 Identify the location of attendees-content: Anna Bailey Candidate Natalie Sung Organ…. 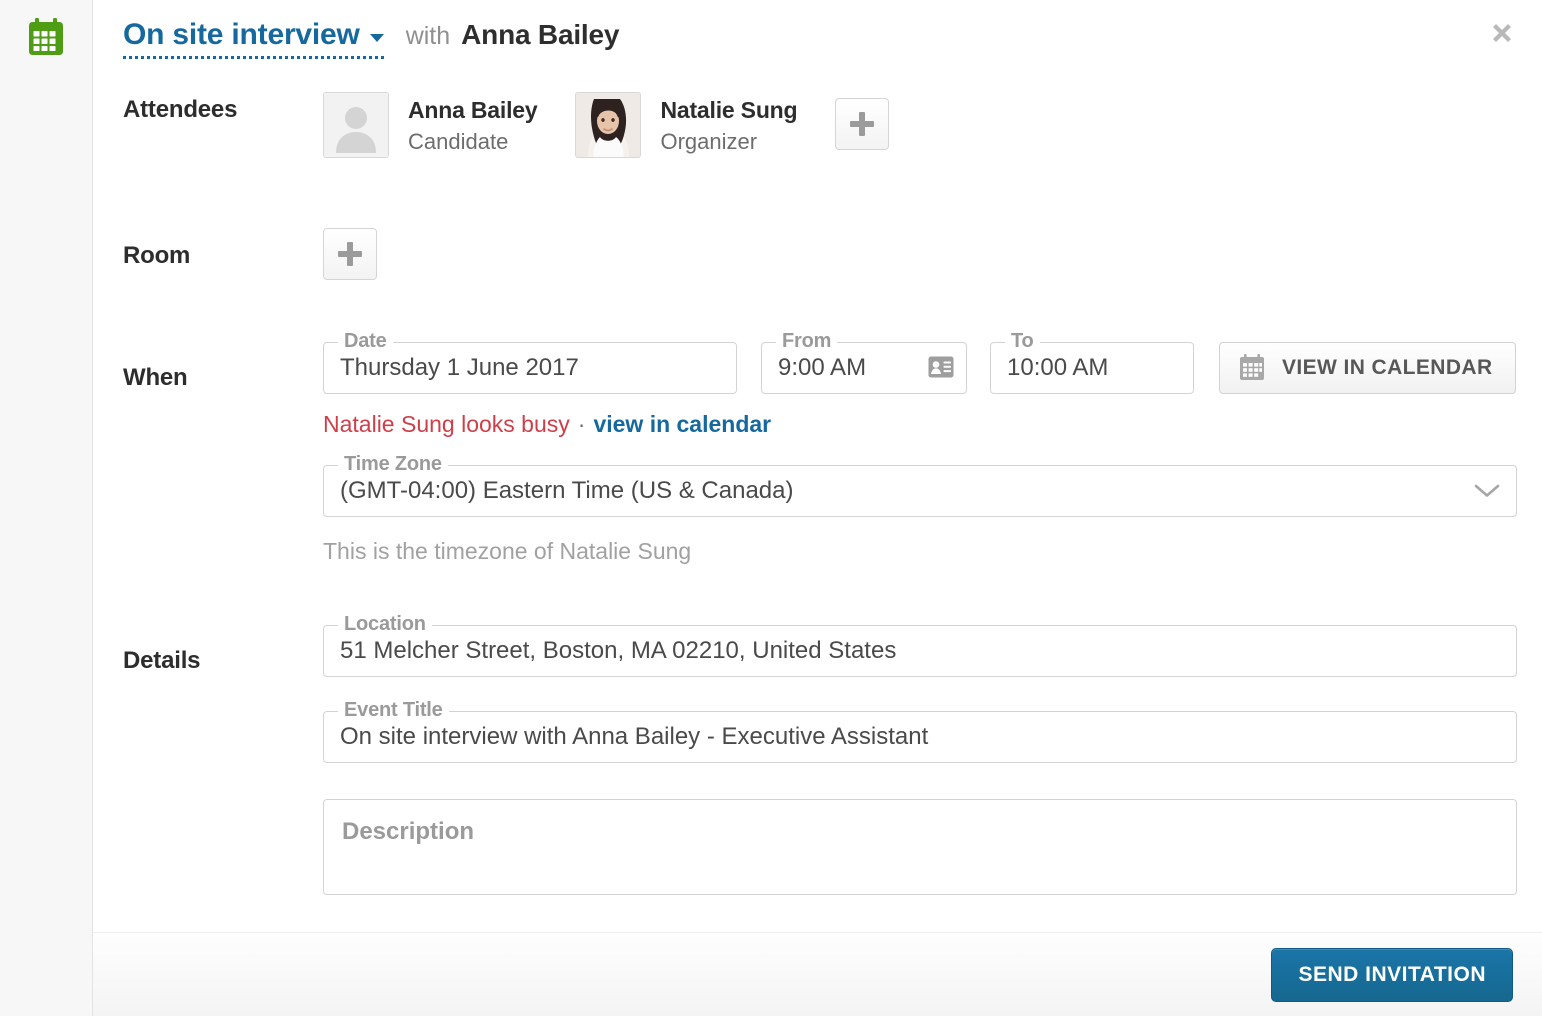
(932, 125).